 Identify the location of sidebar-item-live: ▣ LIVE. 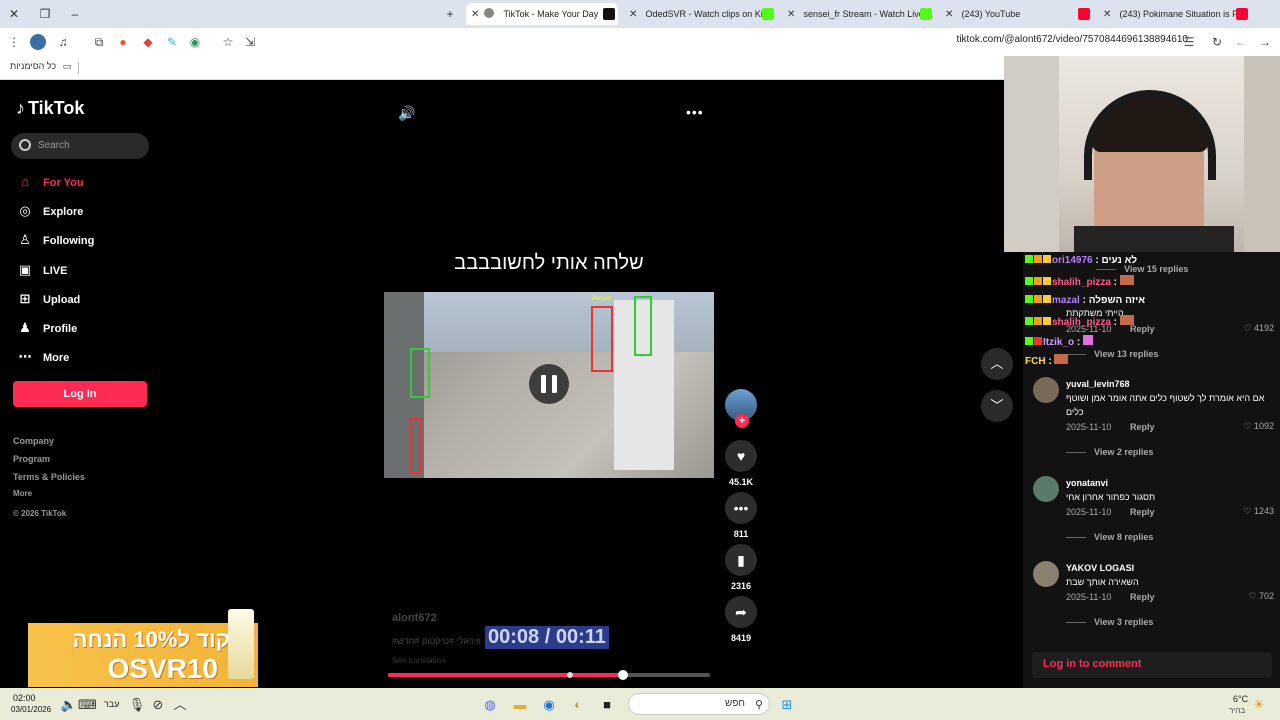
(42, 271).